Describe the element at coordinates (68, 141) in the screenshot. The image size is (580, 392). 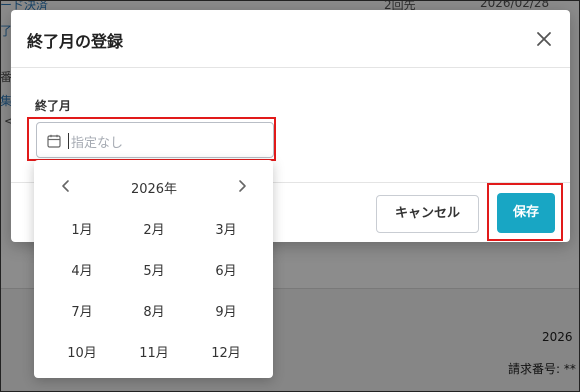
I see `text-caret` at that location.